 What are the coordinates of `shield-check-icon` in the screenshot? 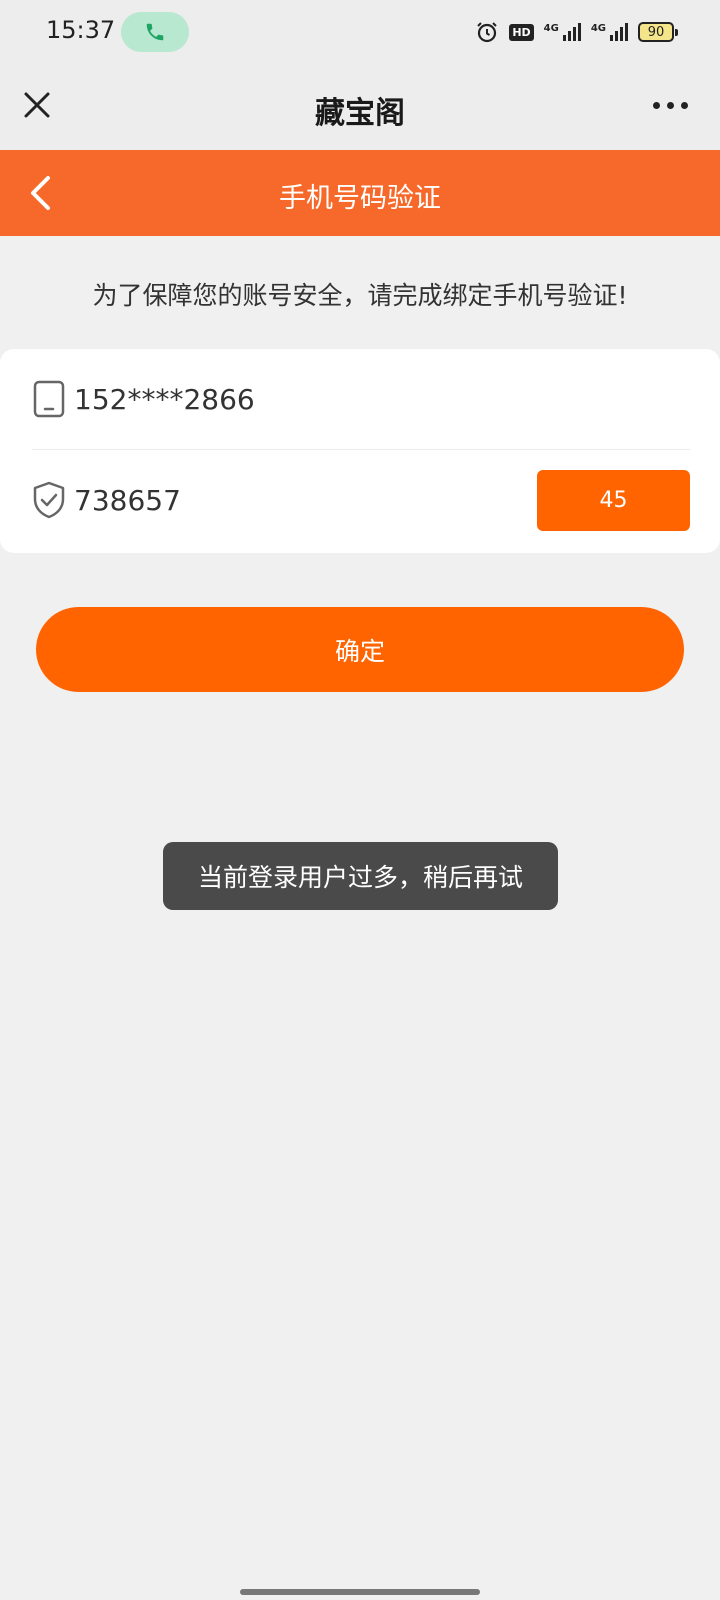 It's located at (49, 500).